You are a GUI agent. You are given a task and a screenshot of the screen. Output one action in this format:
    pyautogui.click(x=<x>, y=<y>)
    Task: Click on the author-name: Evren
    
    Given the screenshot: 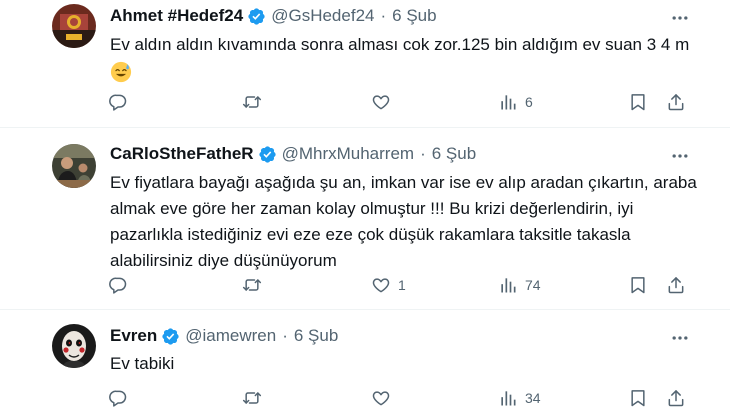 What is the action you would take?
    pyautogui.click(x=133, y=336)
    